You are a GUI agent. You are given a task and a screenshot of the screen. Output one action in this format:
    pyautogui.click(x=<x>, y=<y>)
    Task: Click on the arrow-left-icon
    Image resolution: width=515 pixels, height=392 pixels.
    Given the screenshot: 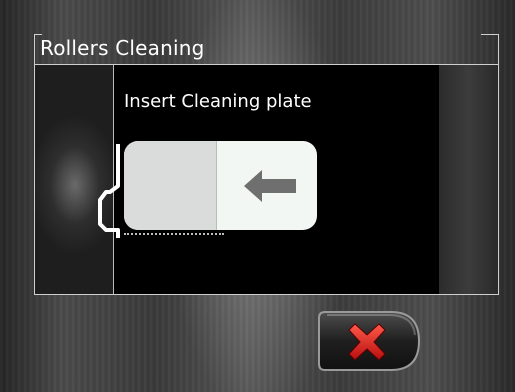 What is the action you would take?
    pyautogui.click(x=270, y=186)
    